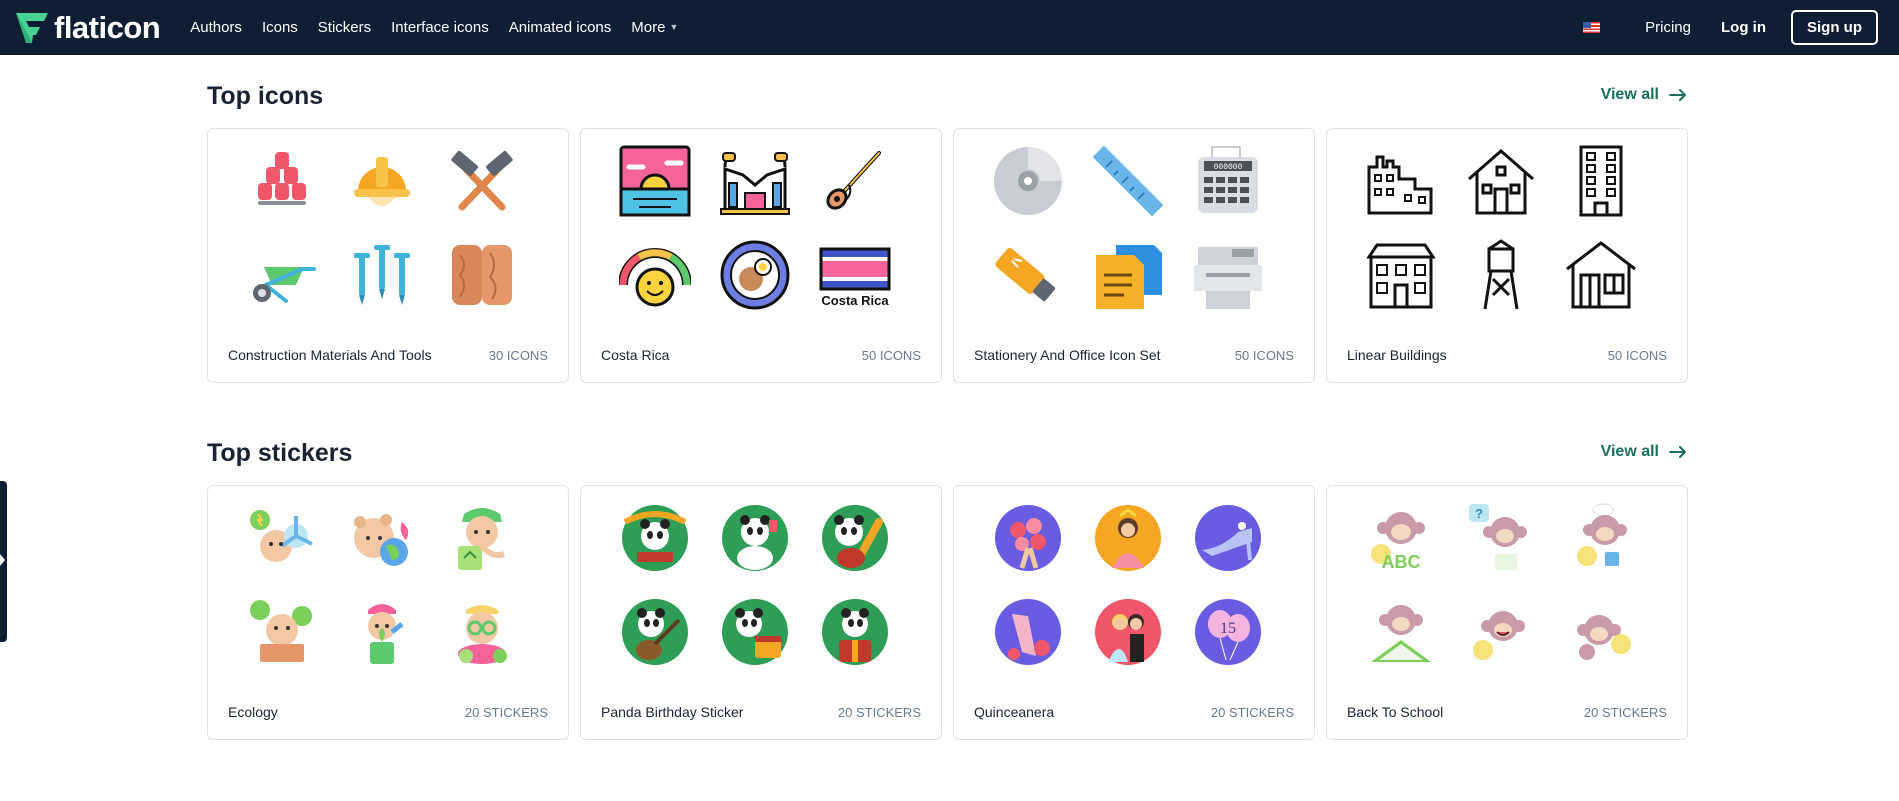  I want to click on pack-name: Ecology, so click(253, 712).